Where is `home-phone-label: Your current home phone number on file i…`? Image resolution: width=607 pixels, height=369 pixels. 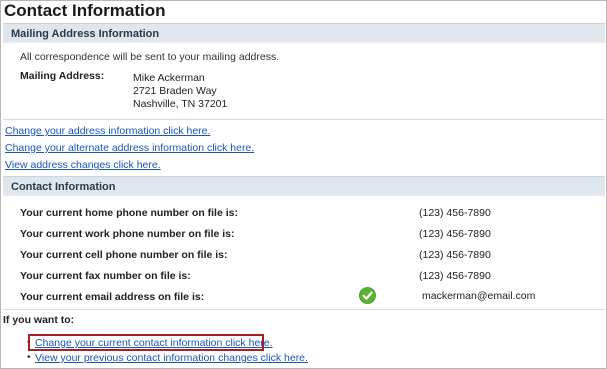 home-phone-label: Your current home phone number on file i… is located at coordinates (129, 213).